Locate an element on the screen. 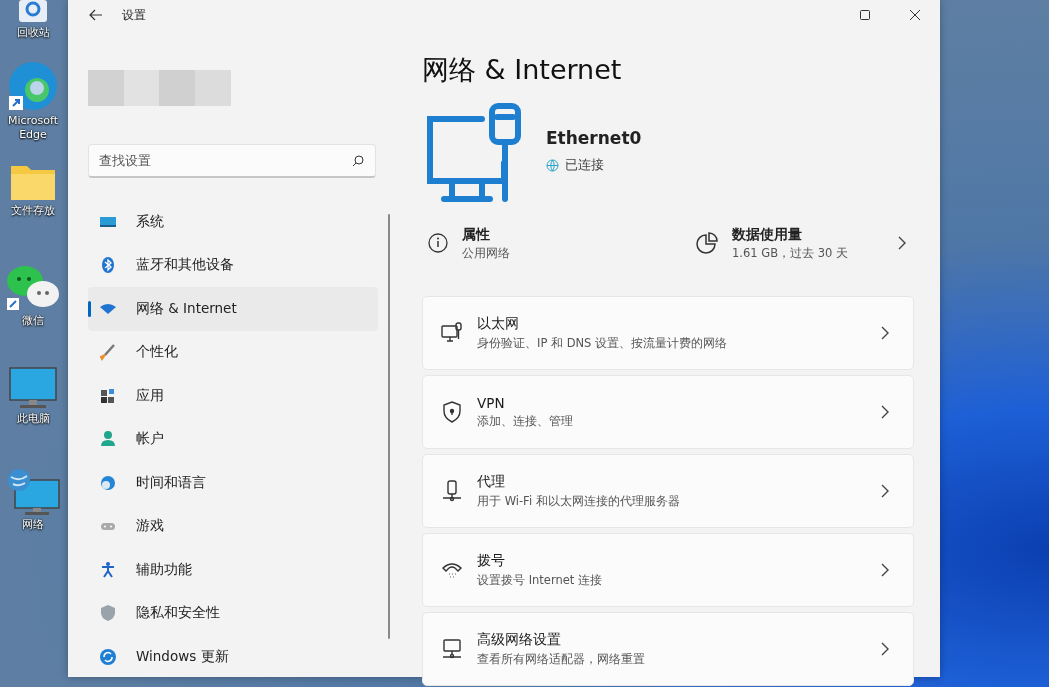 The width and height of the screenshot is (1049, 687). update-icon is located at coordinates (108, 656).